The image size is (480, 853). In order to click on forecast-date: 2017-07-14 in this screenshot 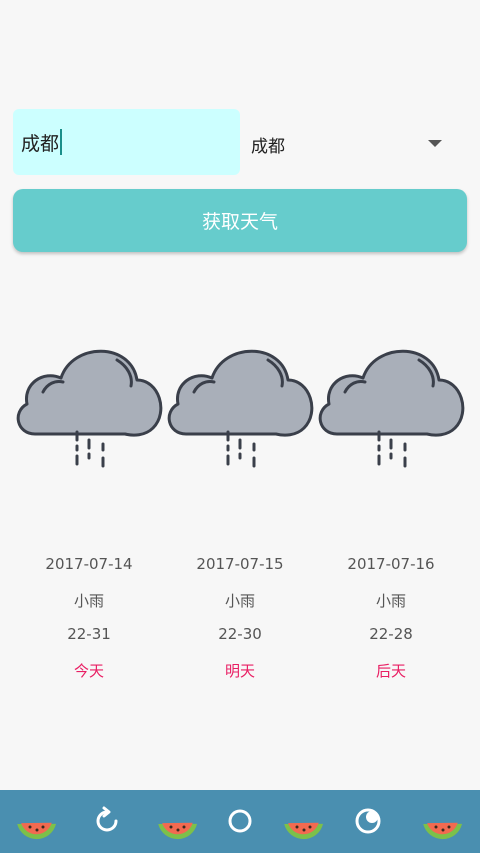, I will do `click(89, 564)`.